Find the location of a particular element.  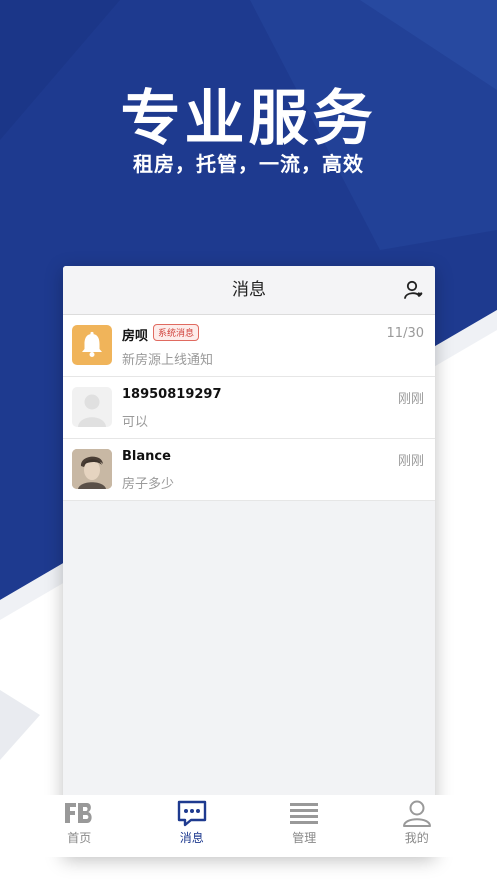

conversation-name: 房呗 is located at coordinates (135, 336).